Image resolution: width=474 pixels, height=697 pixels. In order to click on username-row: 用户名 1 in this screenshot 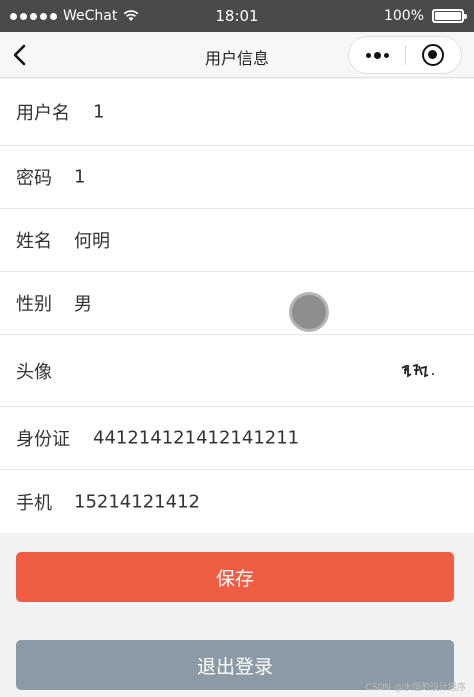, I will do `click(237, 112)`.